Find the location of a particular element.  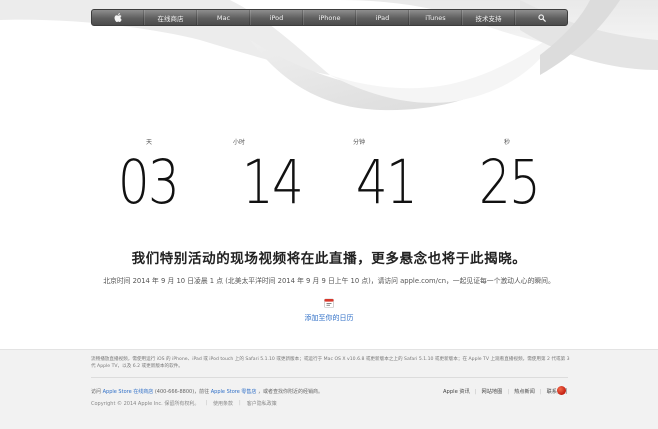

countdown-seconds: 秒 25 is located at coordinates (509, 178).